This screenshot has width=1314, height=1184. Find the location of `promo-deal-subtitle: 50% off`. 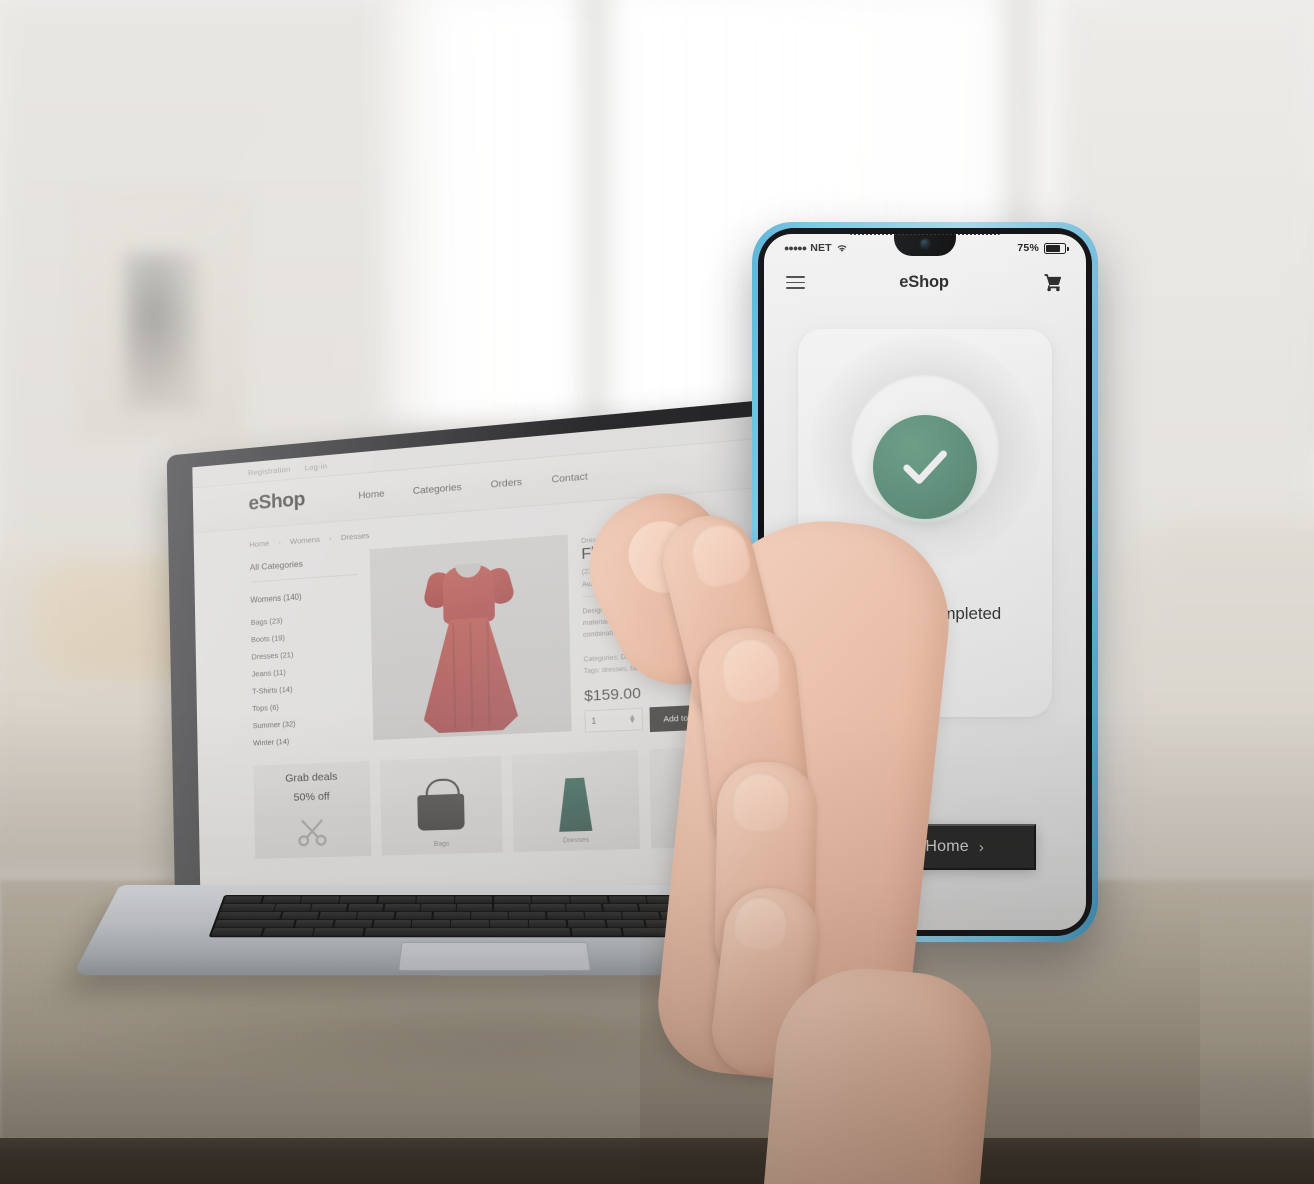

promo-deal-subtitle: 50% off is located at coordinates (311, 797).